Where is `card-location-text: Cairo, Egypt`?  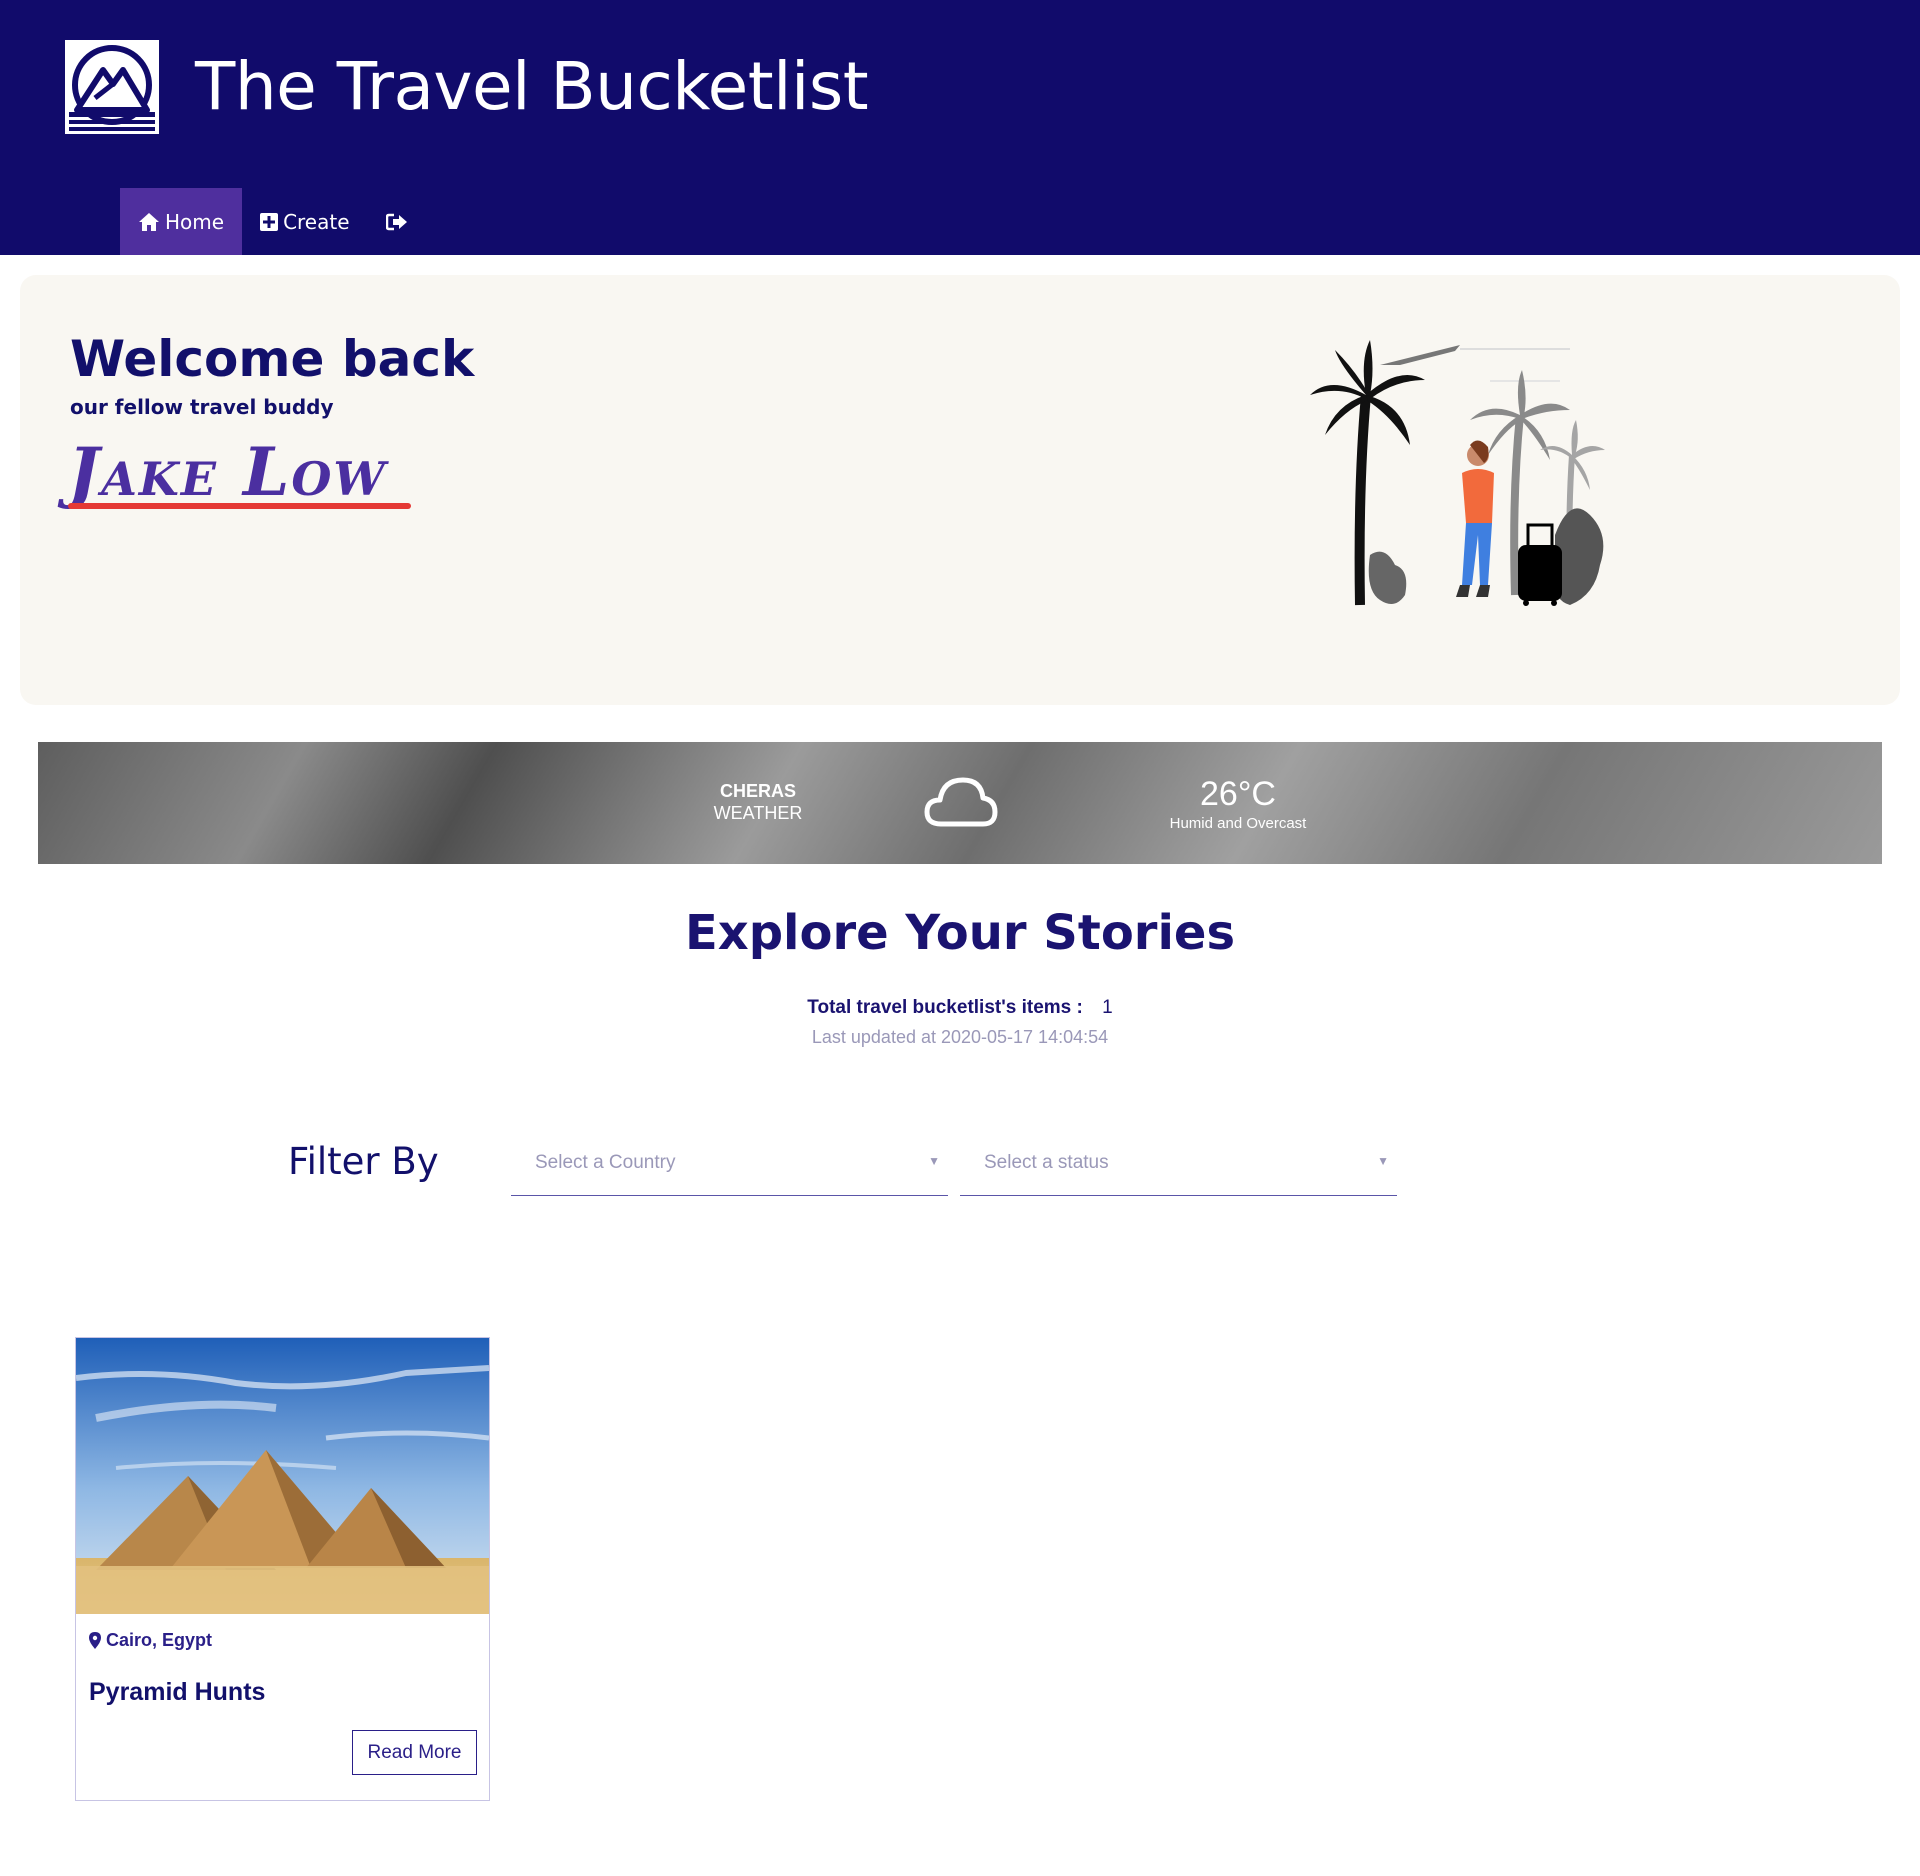
card-location-text: Cairo, Egypt is located at coordinates (159, 1640).